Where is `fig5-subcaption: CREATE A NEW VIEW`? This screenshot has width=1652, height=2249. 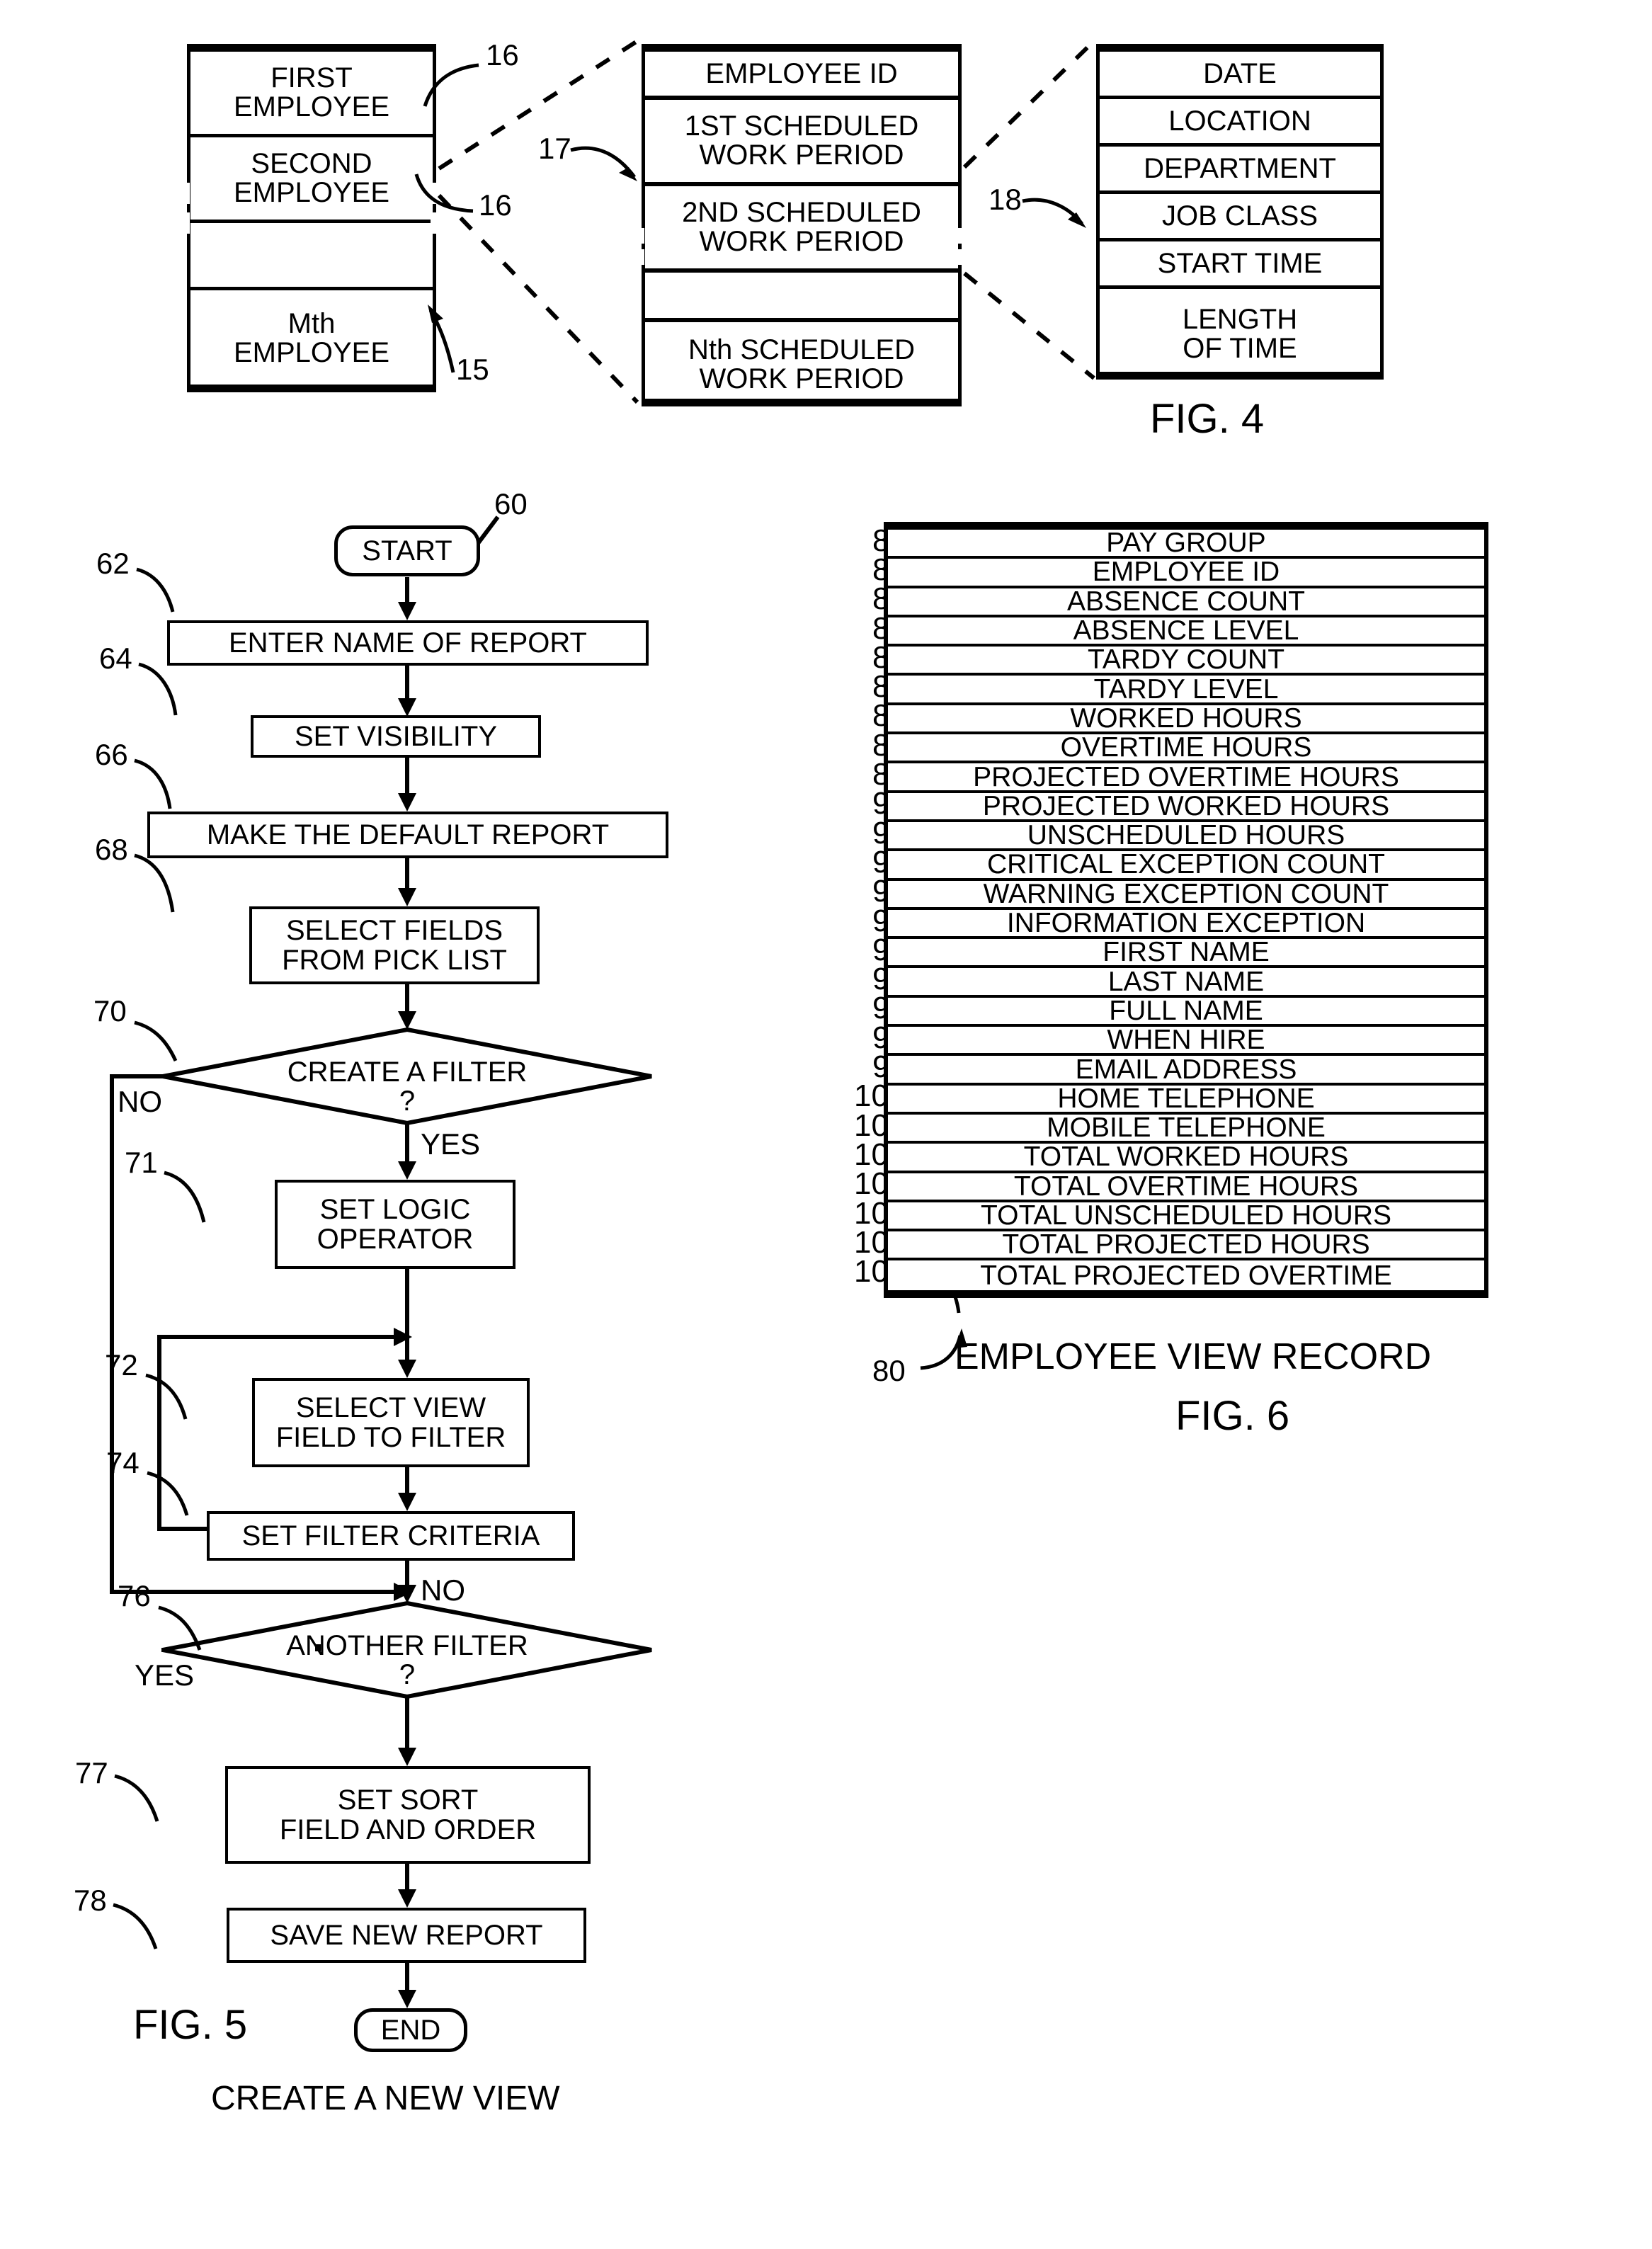
fig5-subcaption: CREATE A NEW VIEW is located at coordinates (385, 2098).